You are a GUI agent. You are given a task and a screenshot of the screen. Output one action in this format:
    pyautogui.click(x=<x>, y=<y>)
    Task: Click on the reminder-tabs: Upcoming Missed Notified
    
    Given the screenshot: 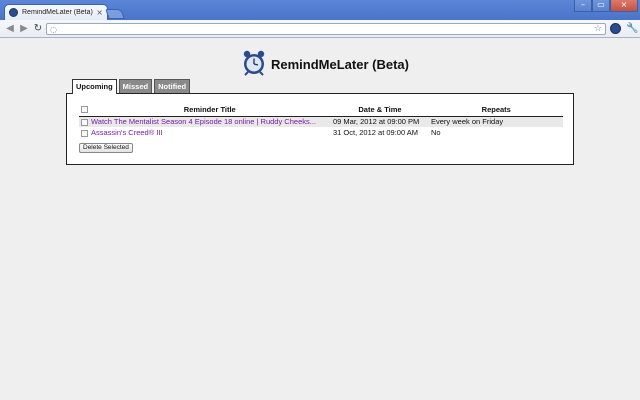 What is the action you would take?
    pyautogui.click(x=131, y=86)
    